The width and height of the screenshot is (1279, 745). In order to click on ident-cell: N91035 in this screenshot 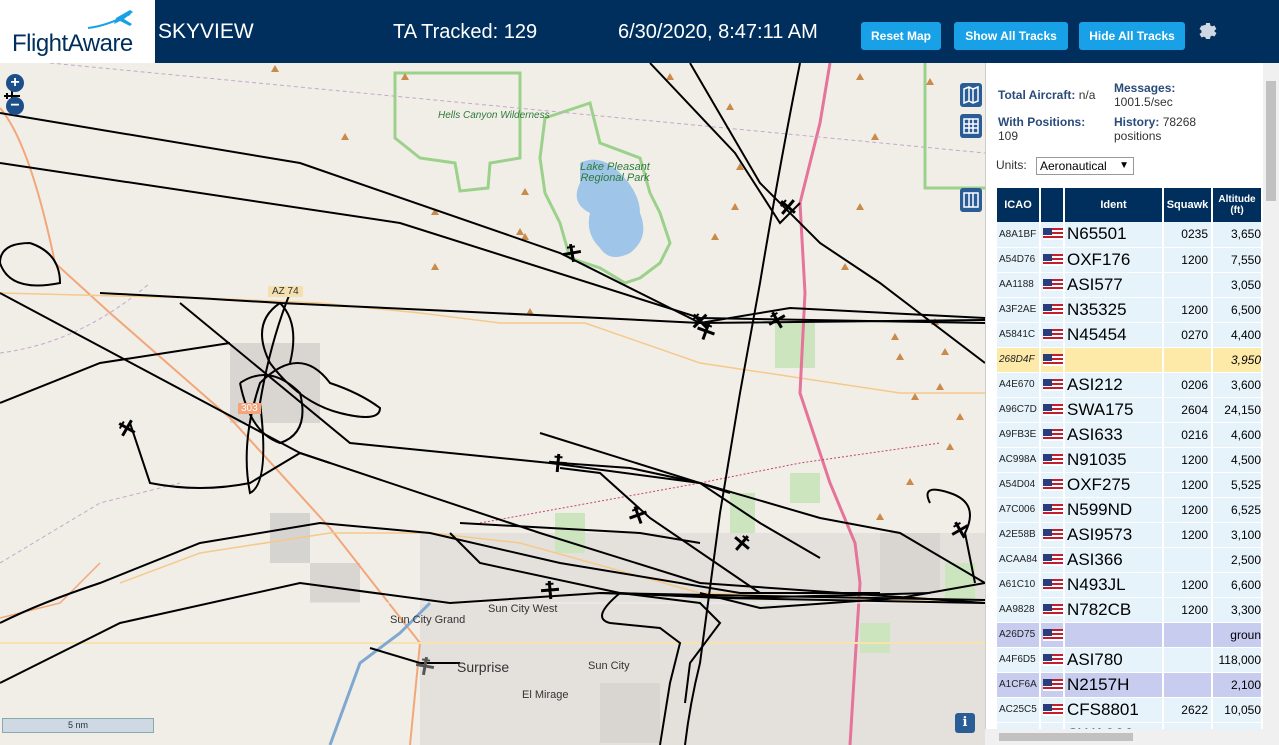, I will do `click(1114, 460)`.